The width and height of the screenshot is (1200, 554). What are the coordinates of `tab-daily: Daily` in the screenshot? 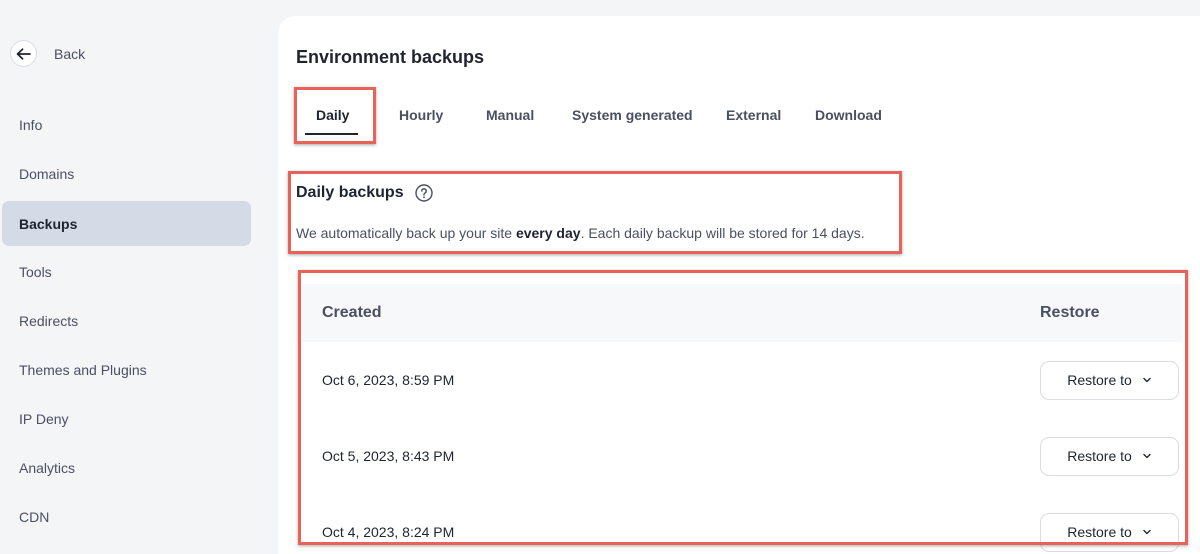 It's located at (332, 115).